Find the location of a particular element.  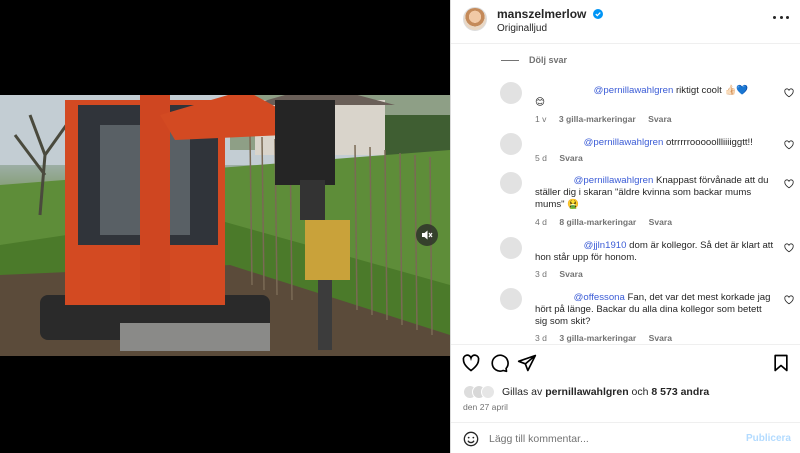

comment-meta: 3 d Svara is located at coordinates (564, 274).